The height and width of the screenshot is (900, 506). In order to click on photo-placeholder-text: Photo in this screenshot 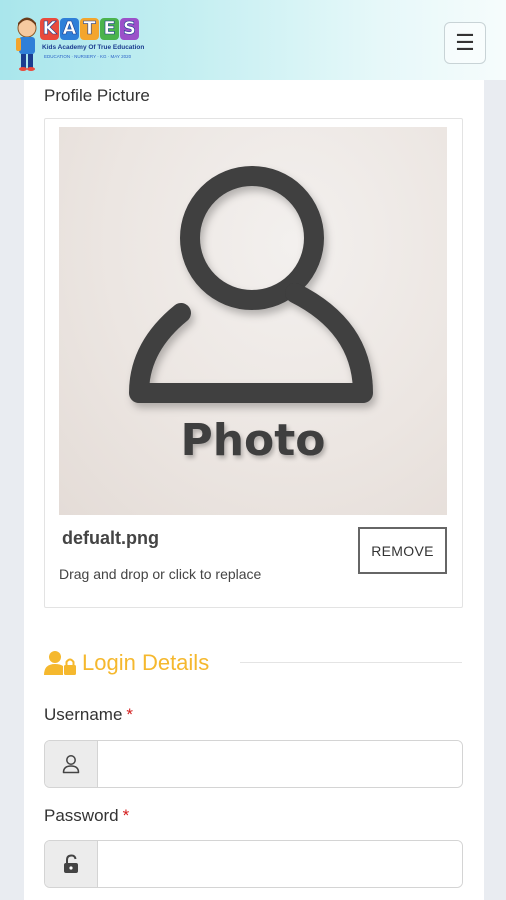, I will do `click(253, 440)`.